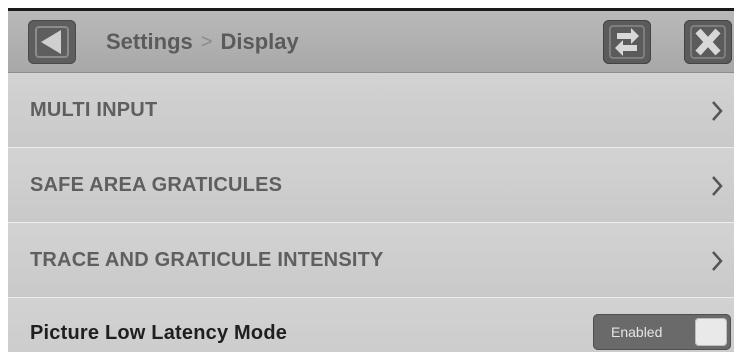  Describe the element at coordinates (711, 332) in the screenshot. I see `toggle-knob` at that location.